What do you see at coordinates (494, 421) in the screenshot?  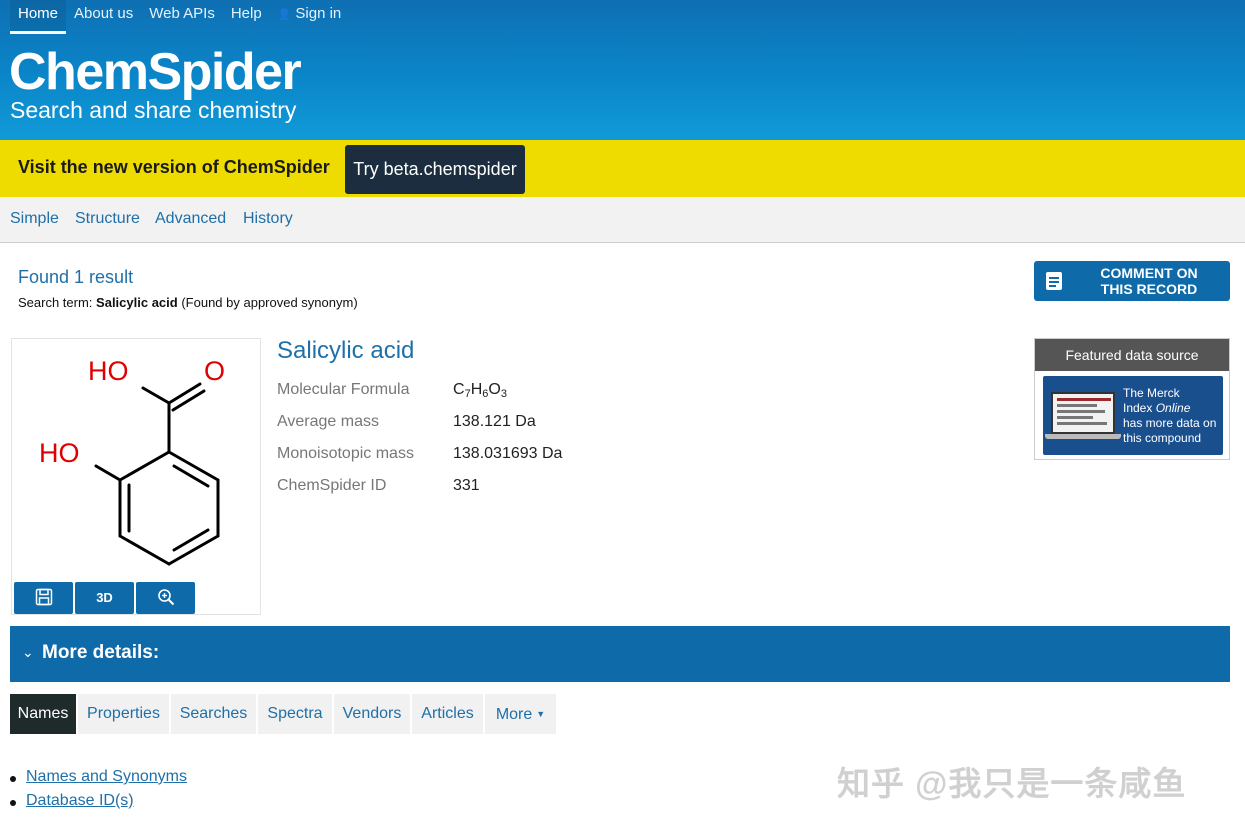 I see `prop-value-average-mass: 138.121 Da` at bounding box center [494, 421].